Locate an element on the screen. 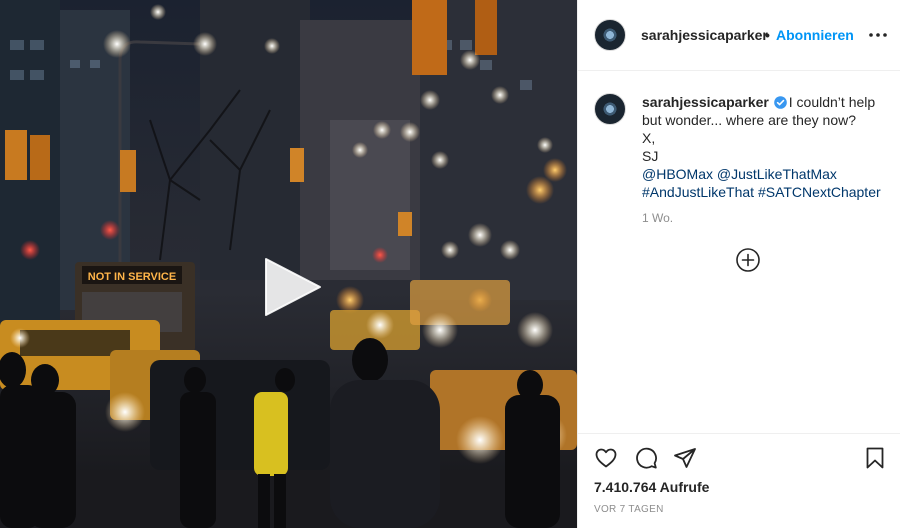  comment-button is located at coordinates (646, 458).